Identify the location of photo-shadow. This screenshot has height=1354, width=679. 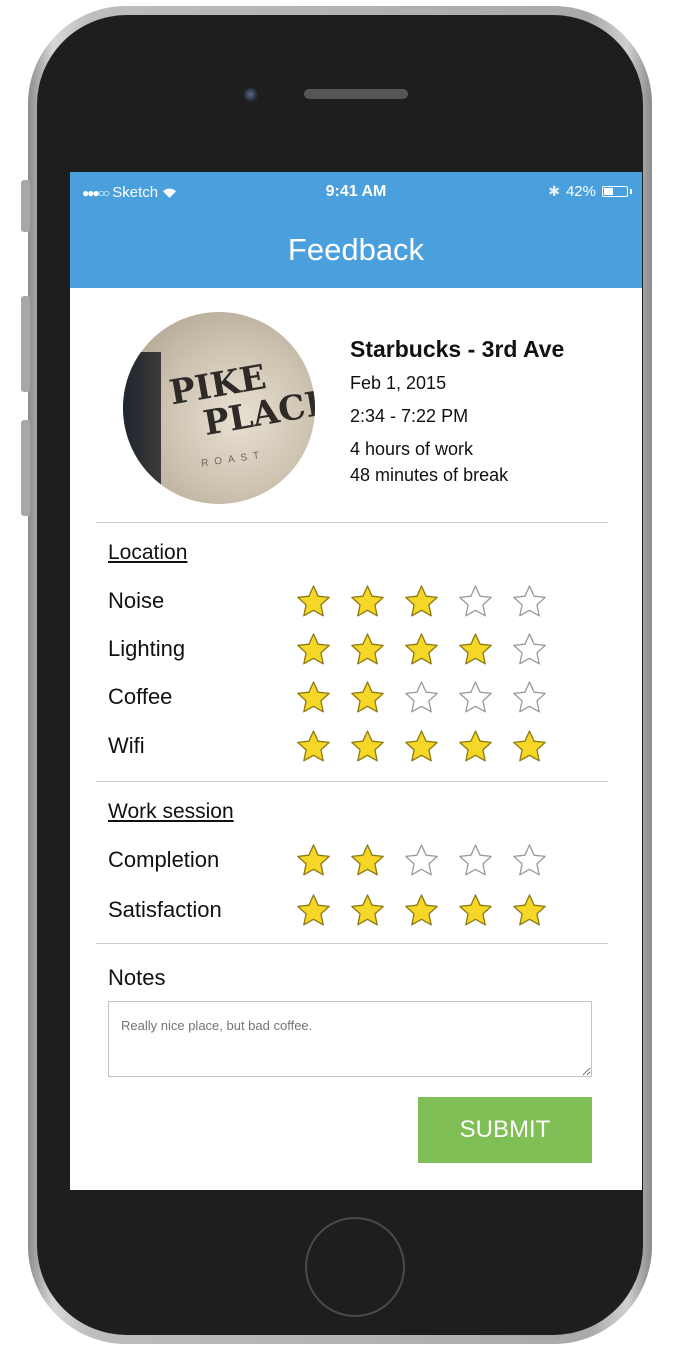
(142, 427).